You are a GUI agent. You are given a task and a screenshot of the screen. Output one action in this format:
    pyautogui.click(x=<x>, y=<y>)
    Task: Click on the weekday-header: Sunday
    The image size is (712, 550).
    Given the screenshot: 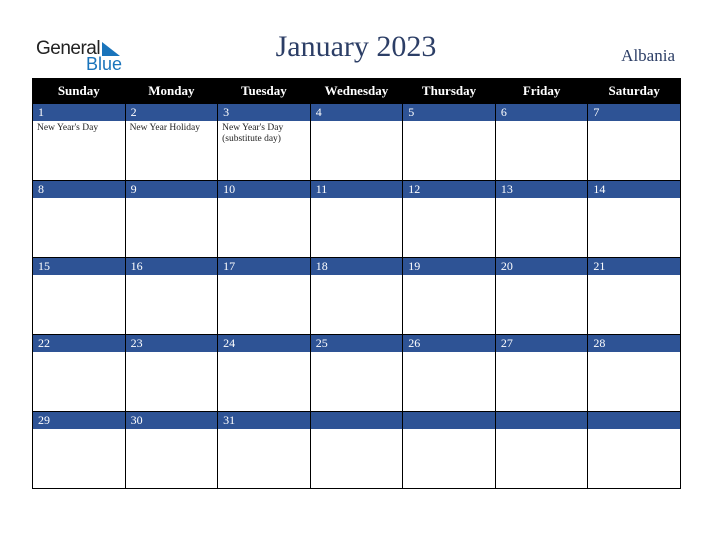 What is the action you would take?
    pyautogui.click(x=79, y=91)
    